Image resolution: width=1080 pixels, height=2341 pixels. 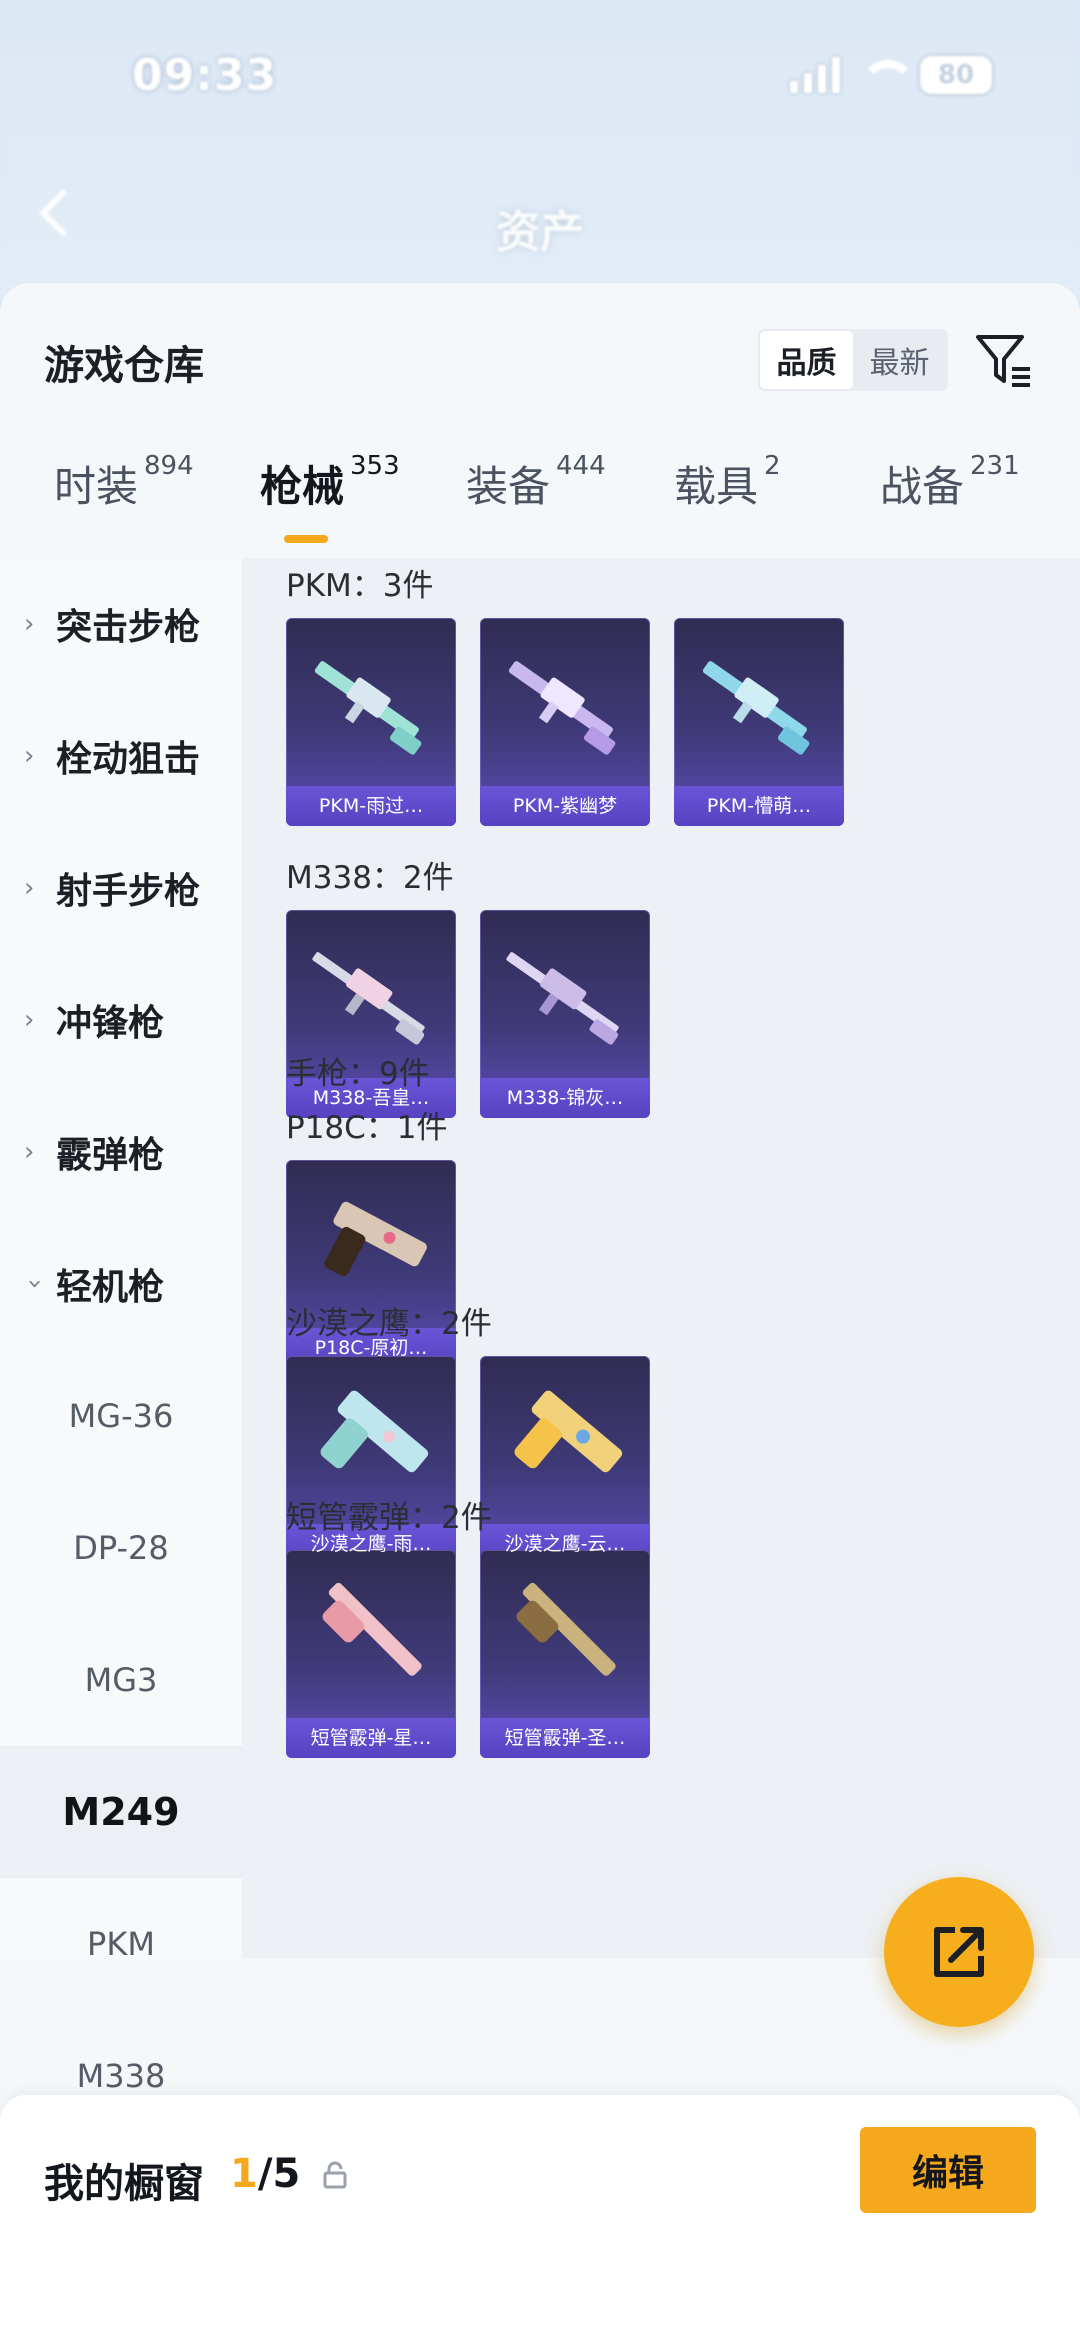 I want to click on sort-newest-button: 最新, so click(x=899, y=360).